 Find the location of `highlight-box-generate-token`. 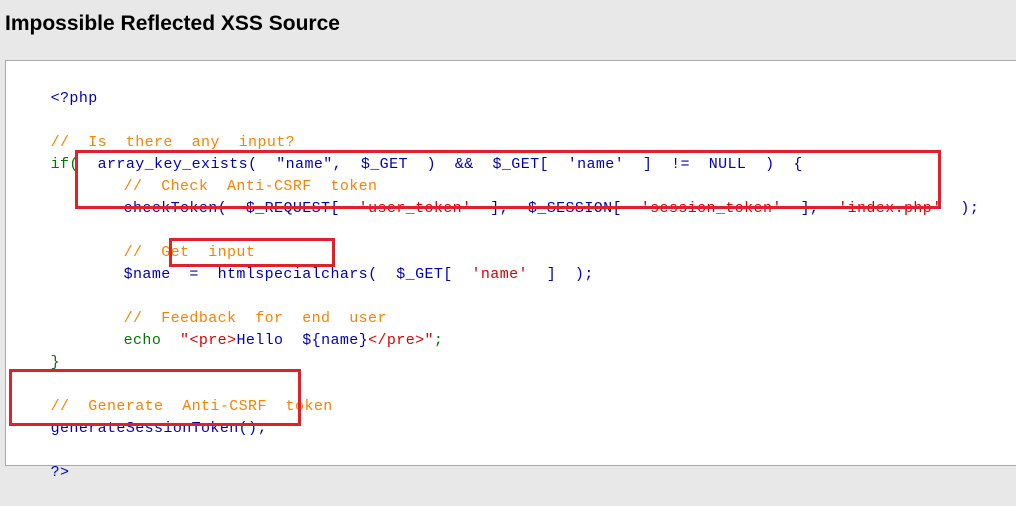

highlight-box-generate-token is located at coordinates (155, 397).